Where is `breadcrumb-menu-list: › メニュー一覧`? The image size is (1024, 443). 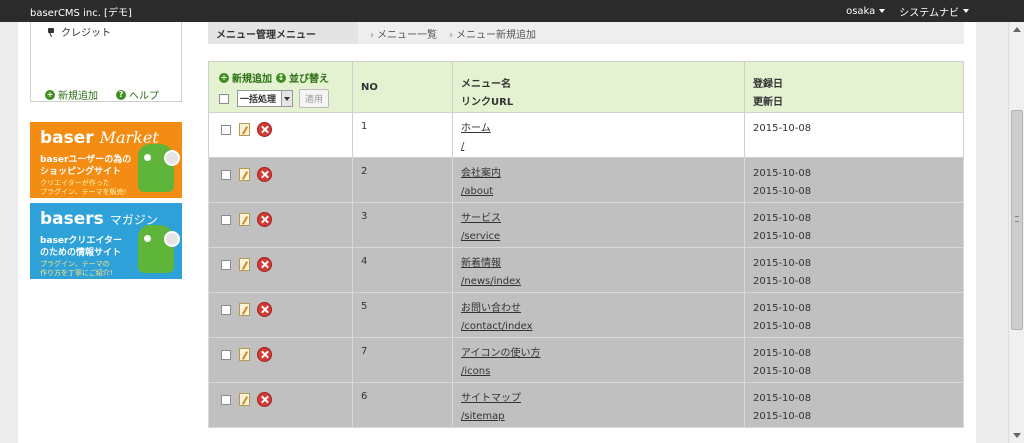
breadcrumb-menu-list: › メニュー一覧 is located at coordinates (397, 33).